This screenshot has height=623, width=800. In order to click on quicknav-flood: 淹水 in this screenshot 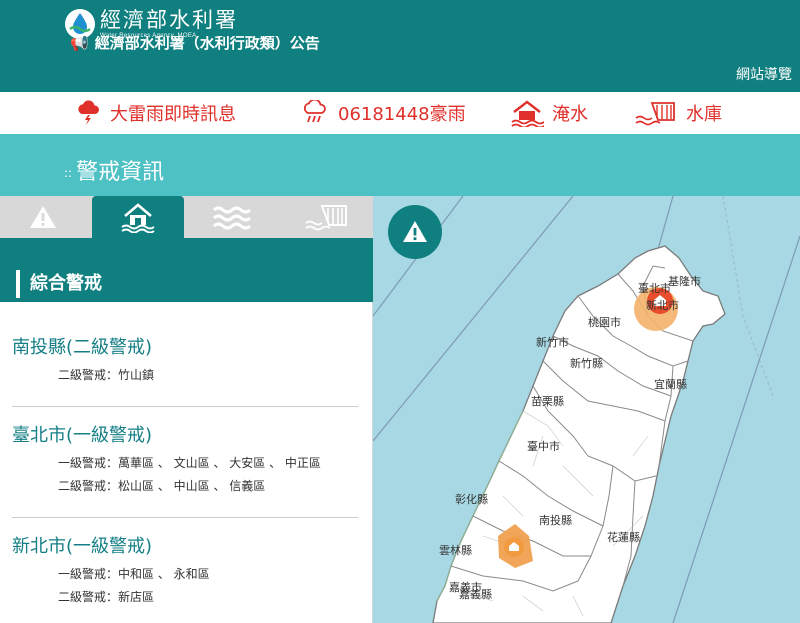, I will do `click(549, 113)`.